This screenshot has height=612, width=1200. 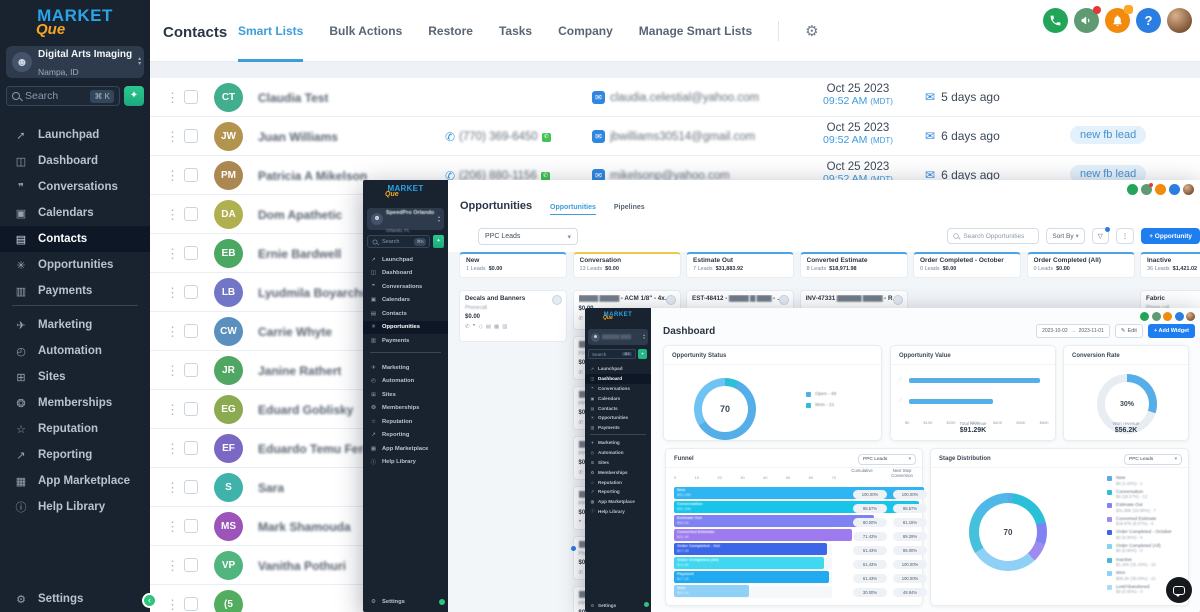 I want to click on header-tab: Manage Smart Lists, so click(x=695, y=31).